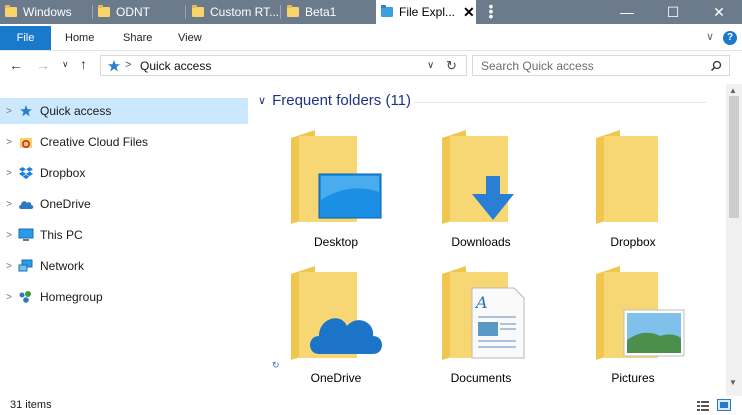 This screenshot has height=415, width=742. Describe the element at coordinates (137, 38) in the screenshot. I see `ribbon-tab-share: Share` at that location.